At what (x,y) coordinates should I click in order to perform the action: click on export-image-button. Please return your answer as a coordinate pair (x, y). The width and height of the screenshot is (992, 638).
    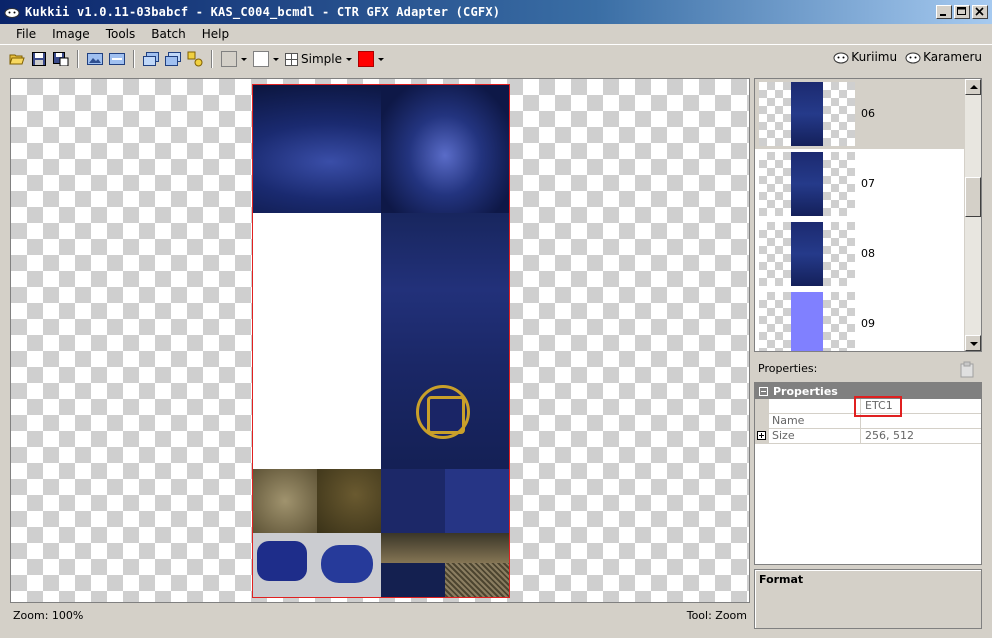
    Looking at the image, I should click on (95, 59).